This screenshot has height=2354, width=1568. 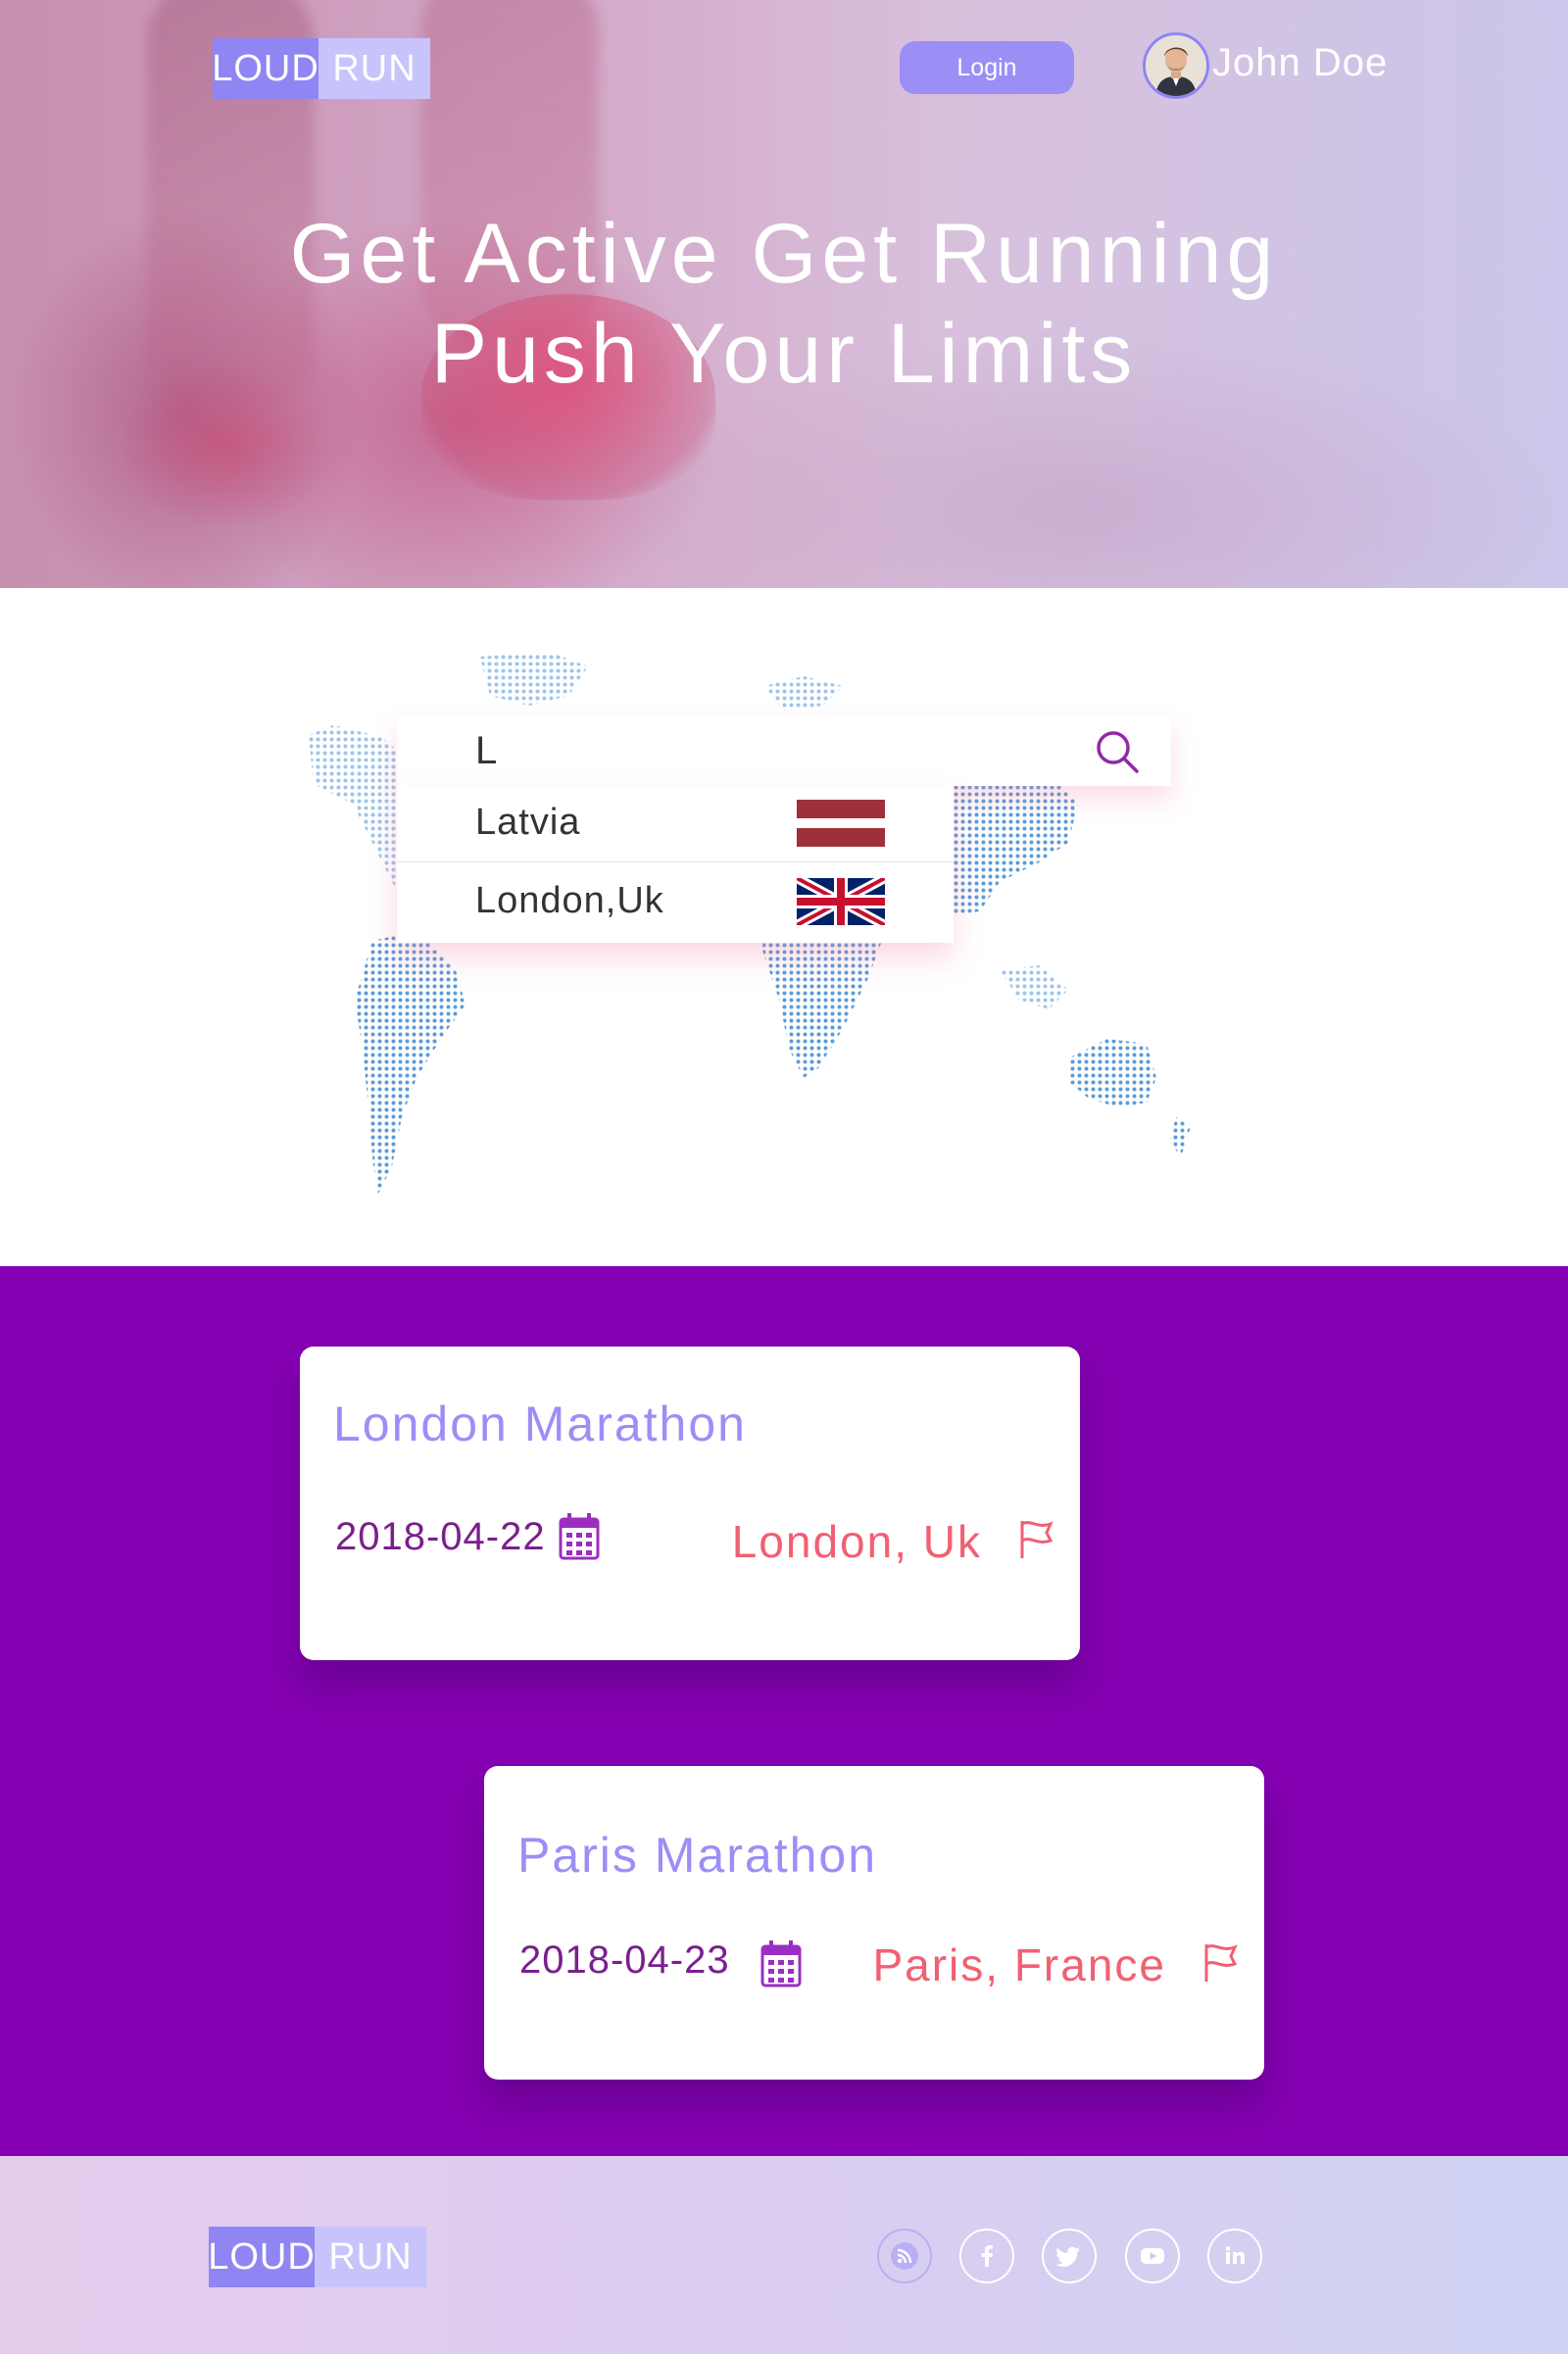 I want to click on event-card-paris: Paris Marathon 2018-04-23 Paris, France, so click(x=874, y=1923).